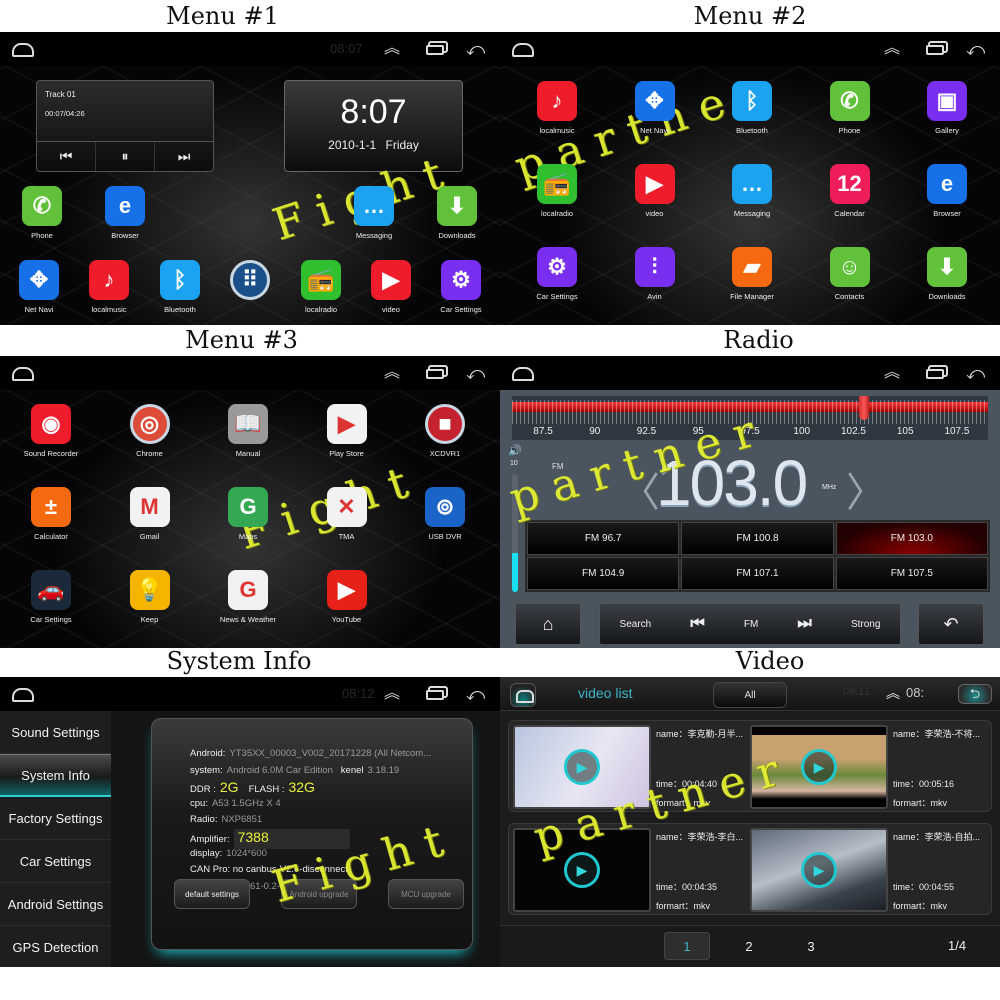 This screenshot has width=1000, height=1000. I want to click on band-button: FM, so click(751, 624).